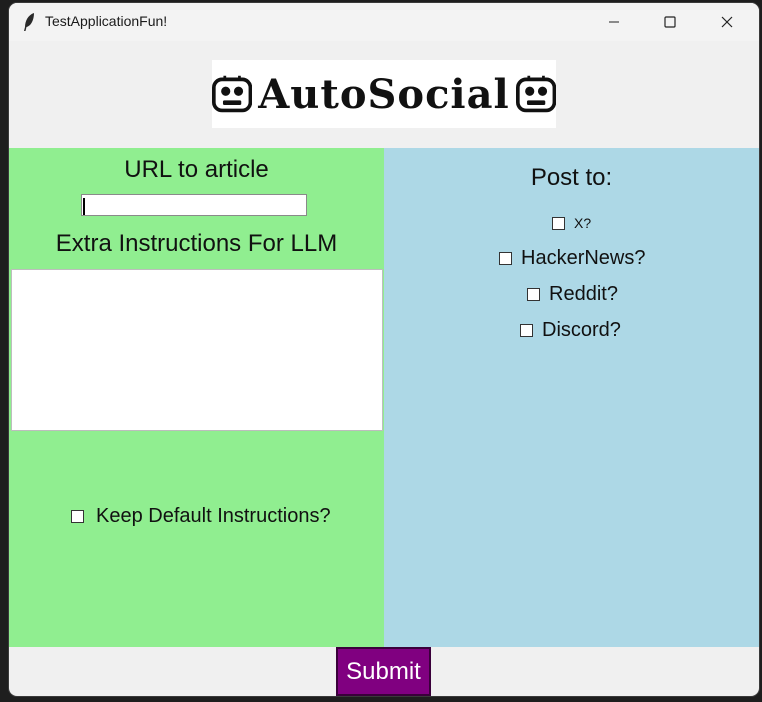  Describe the element at coordinates (106, 21) in the screenshot. I see `window-title: TestApplicationFun!` at that location.